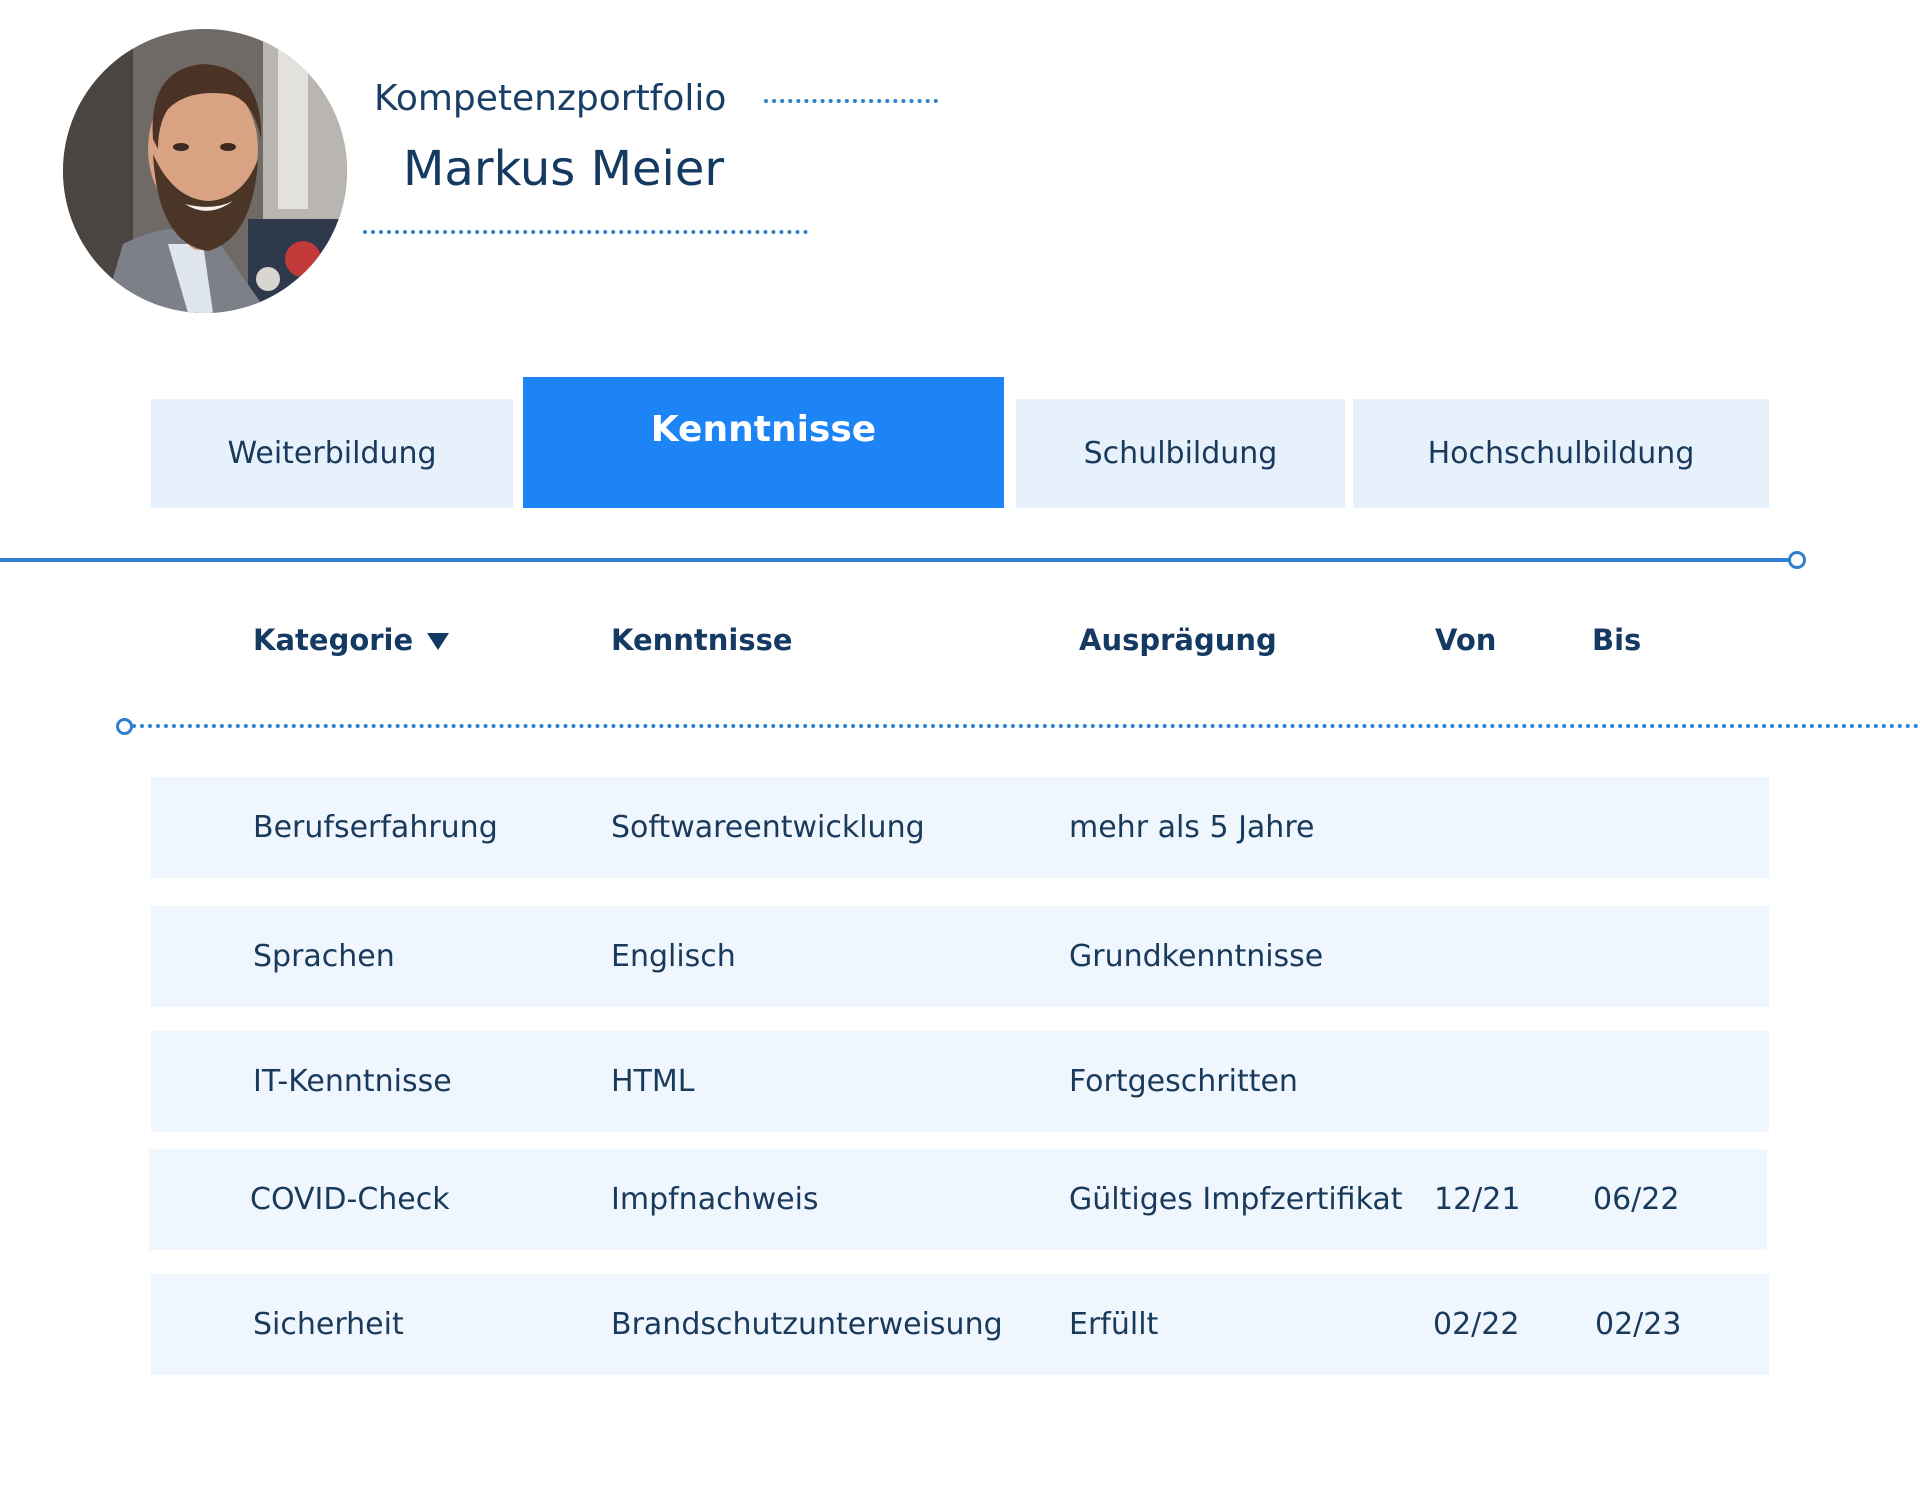 The height and width of the screenshot is (1509, 1920). What do you see at coordinates (1236, 1199) in the screenshot?
I see `cell-auspraegung: Gültiges Impfzertifikat` at bounding box center [1236, 1199].